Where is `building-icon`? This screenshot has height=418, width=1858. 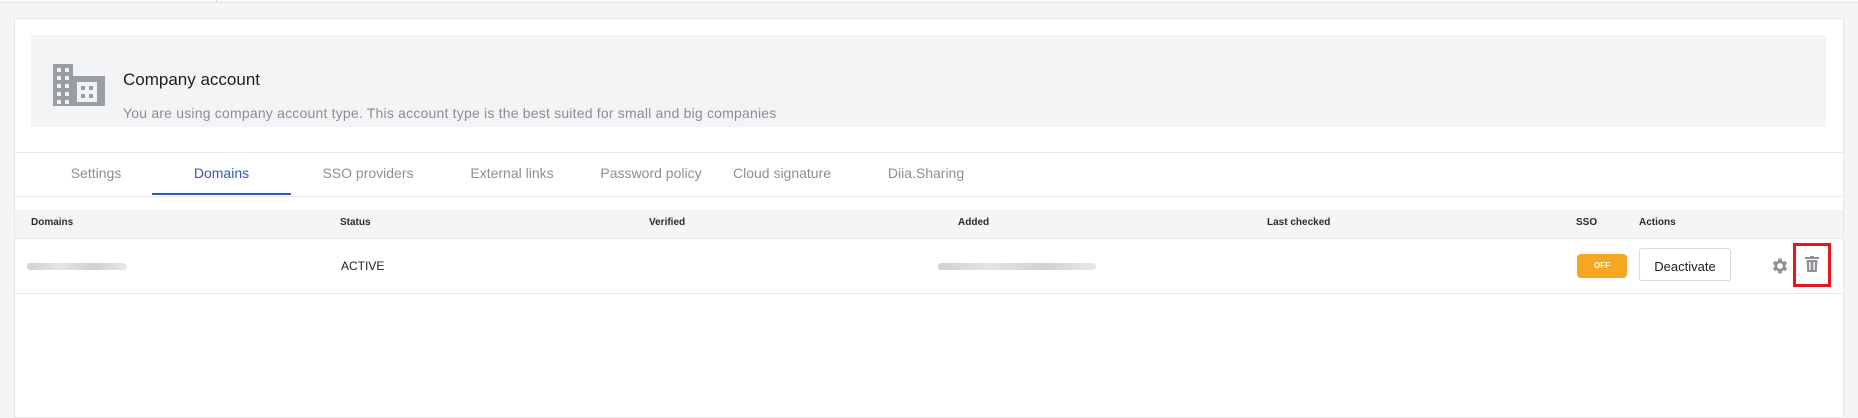
building-icon is located at coordinates (79, 85).